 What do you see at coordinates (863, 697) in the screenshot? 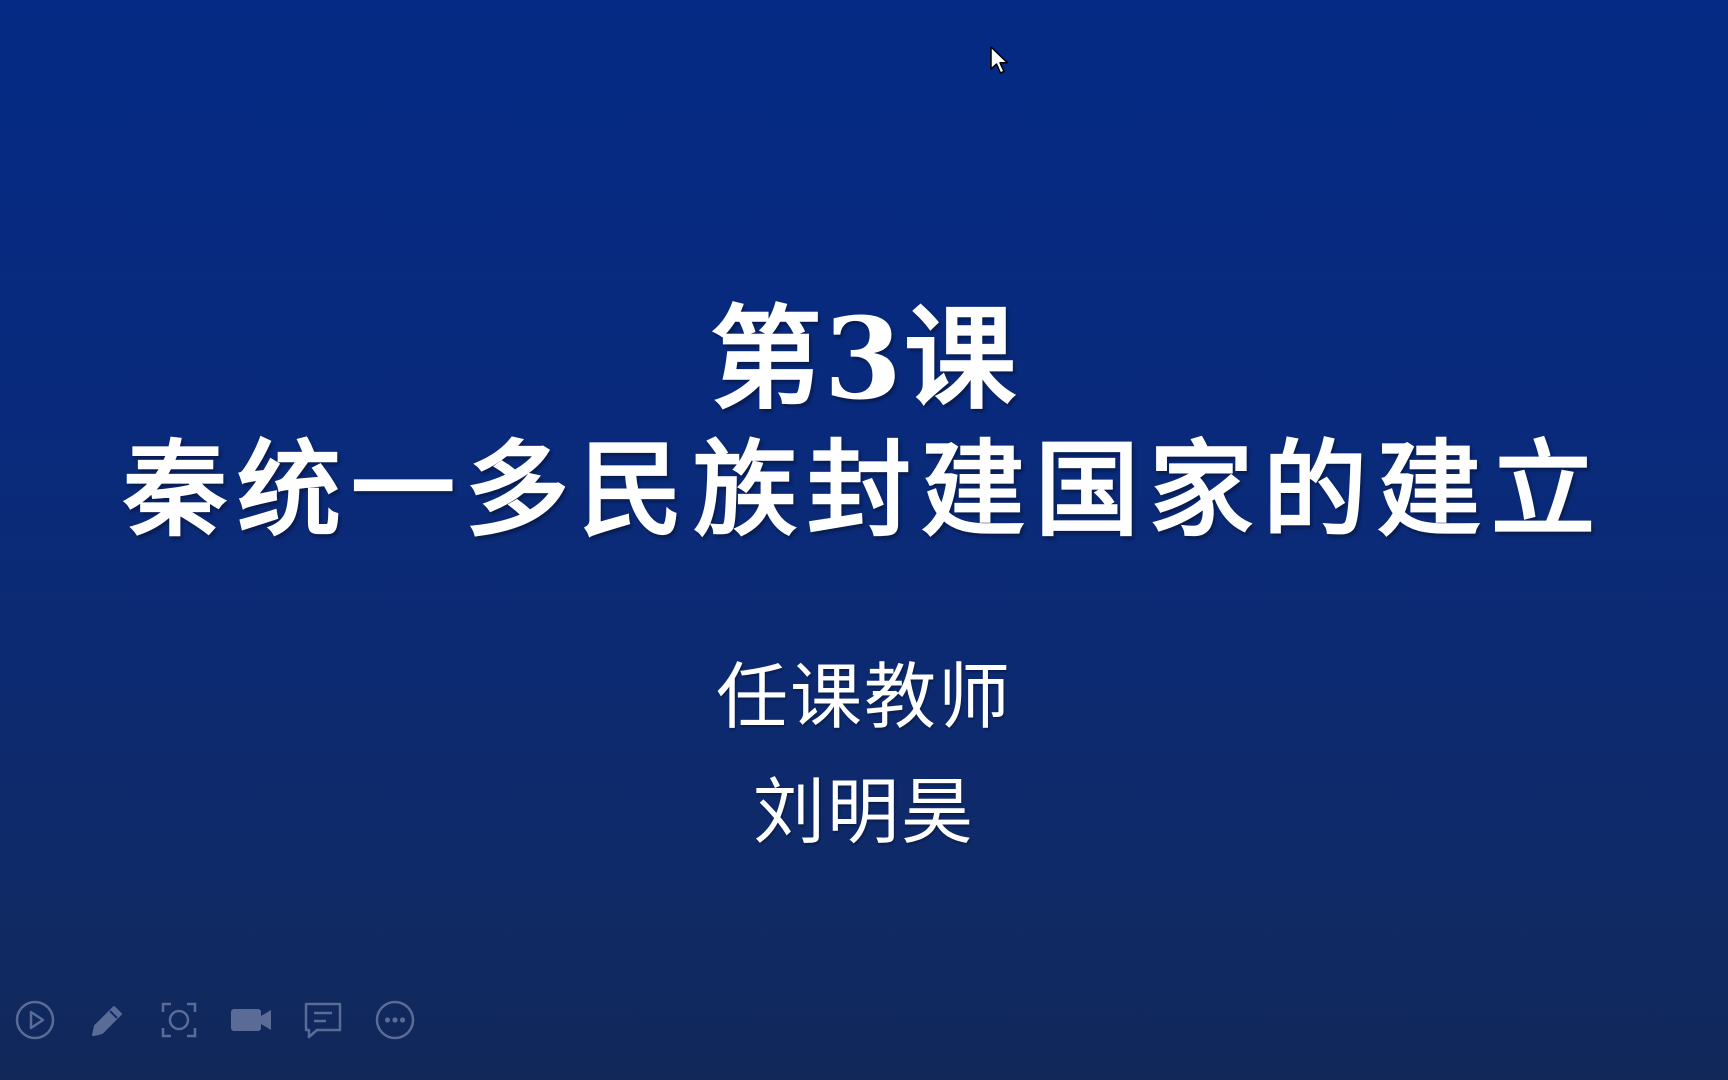
I see `teacher-label: 任课教师` at bounding box center [863, 697].